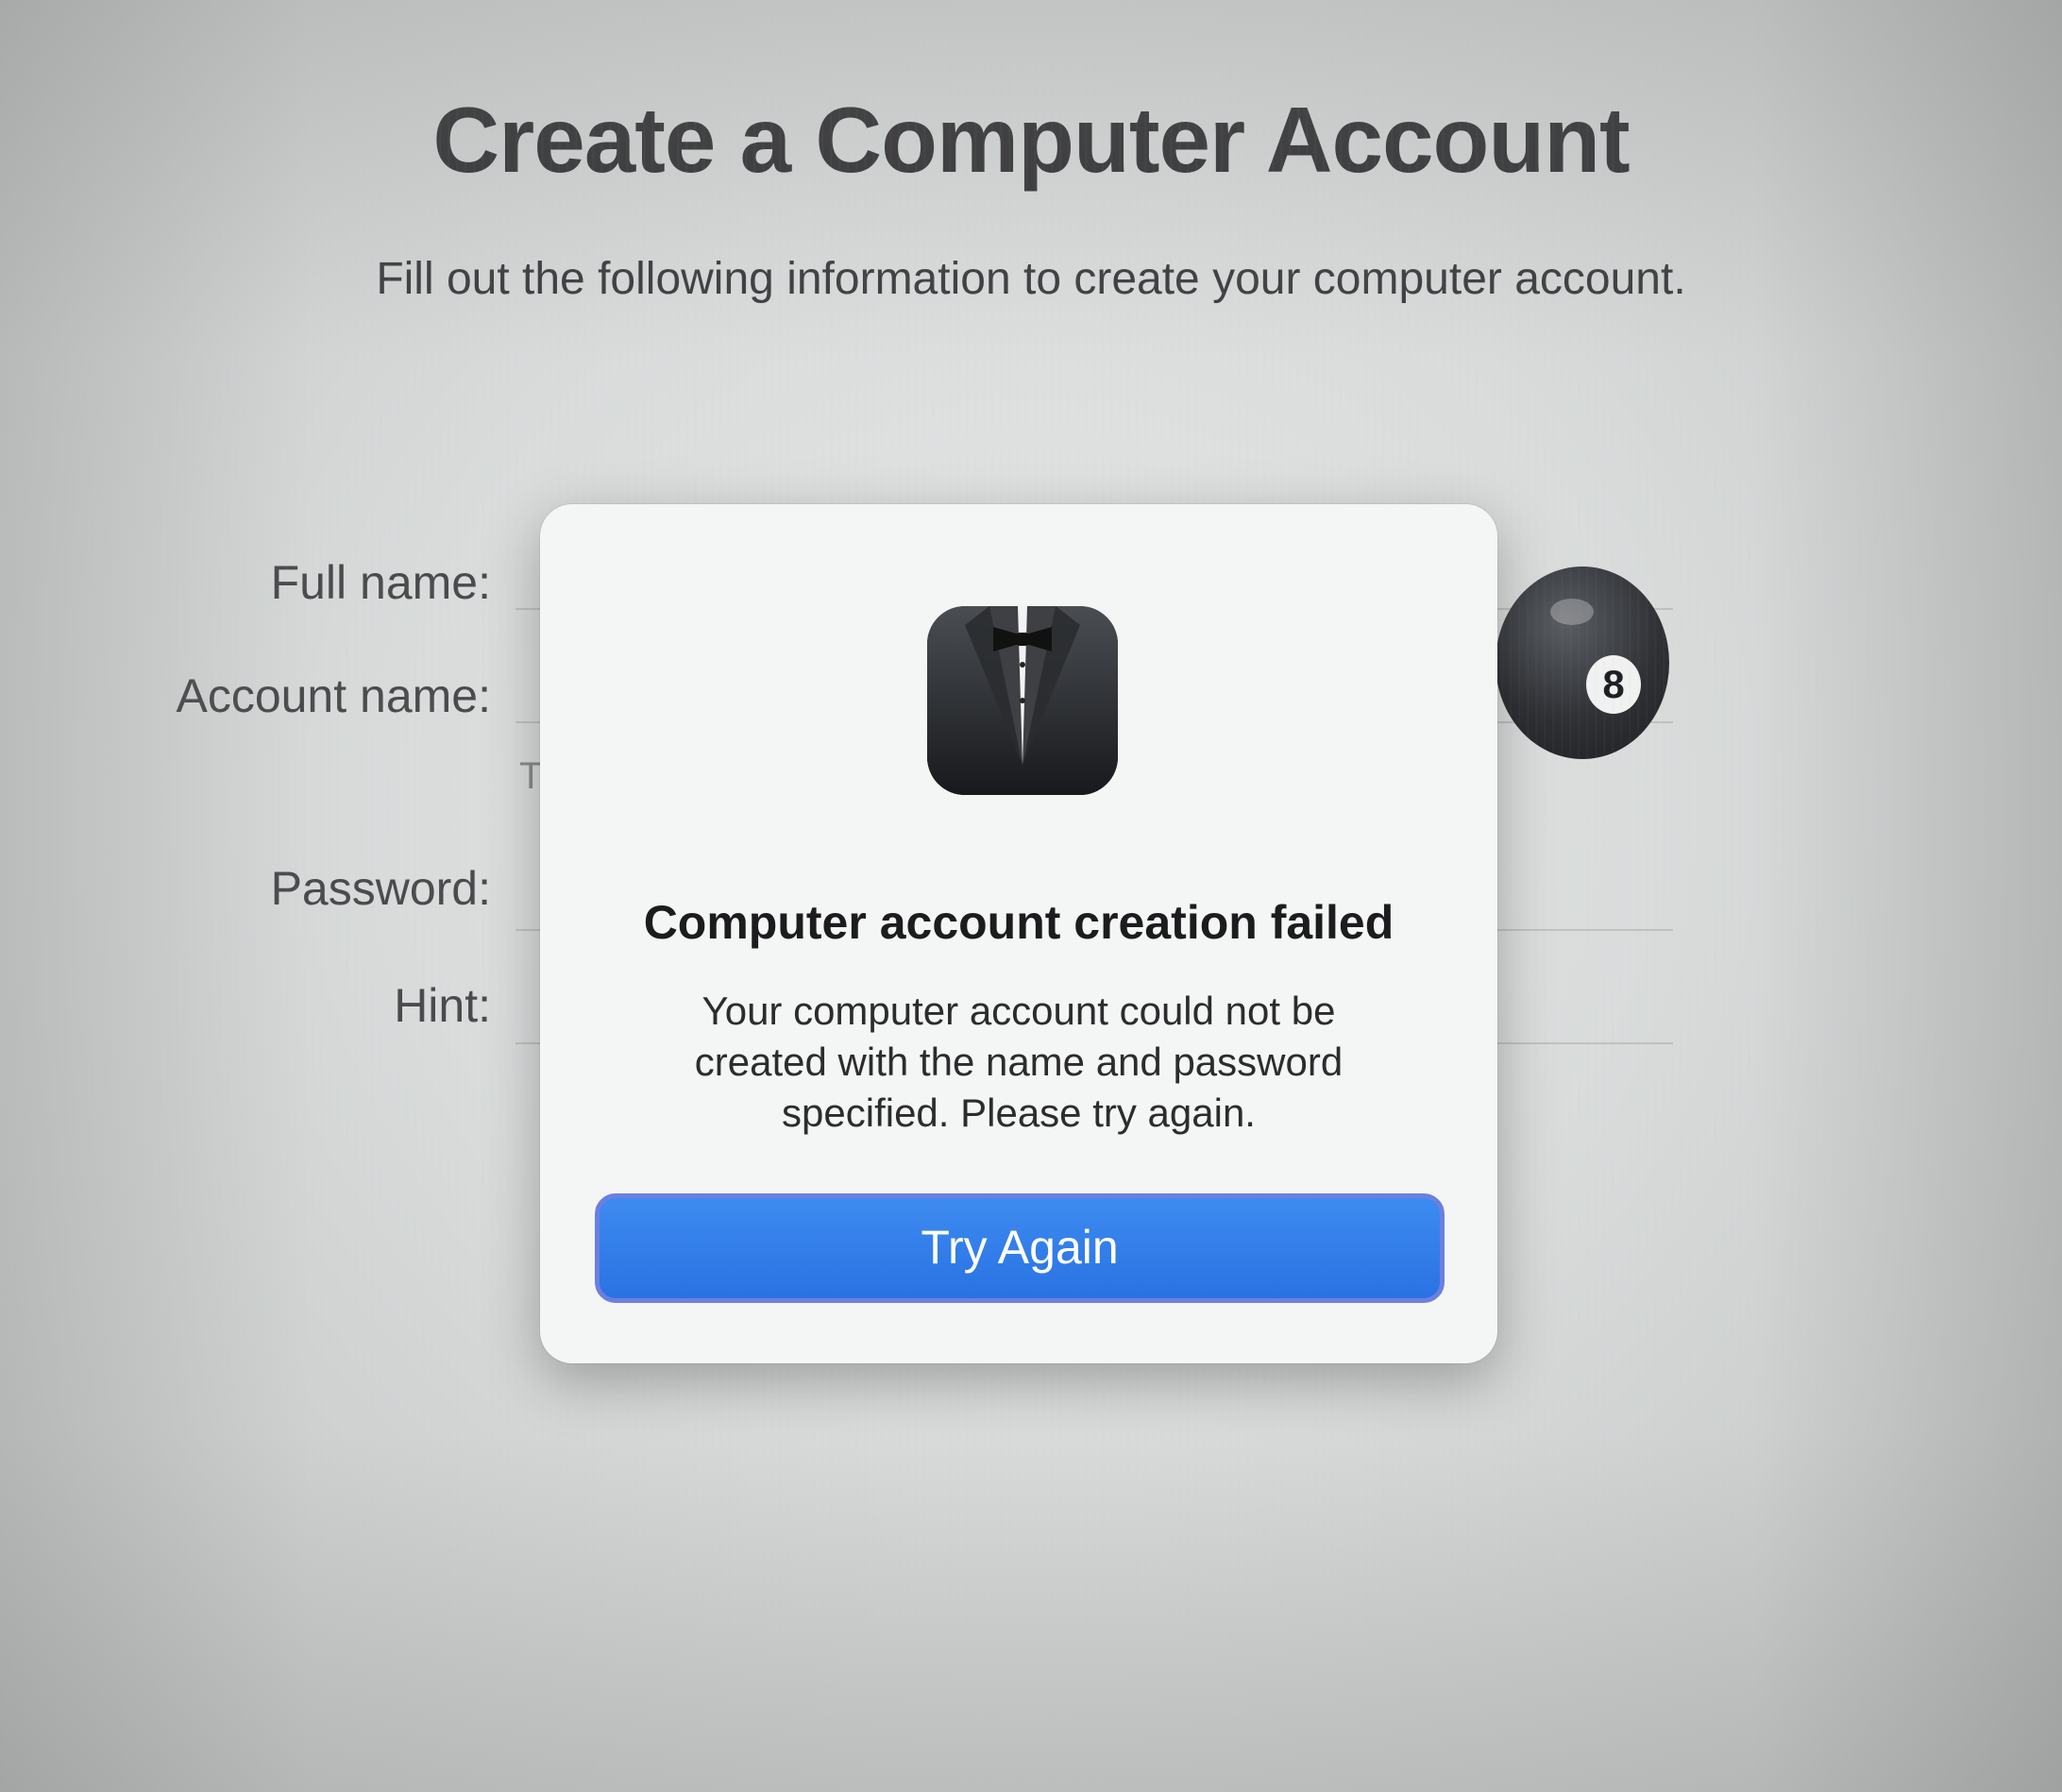 The height and width of the screenshot is (1792, 2062). What do you see at coordinates (1572, 612) in the screenshot?
I see `avatar-shine` at bounding box center [1572, 612].